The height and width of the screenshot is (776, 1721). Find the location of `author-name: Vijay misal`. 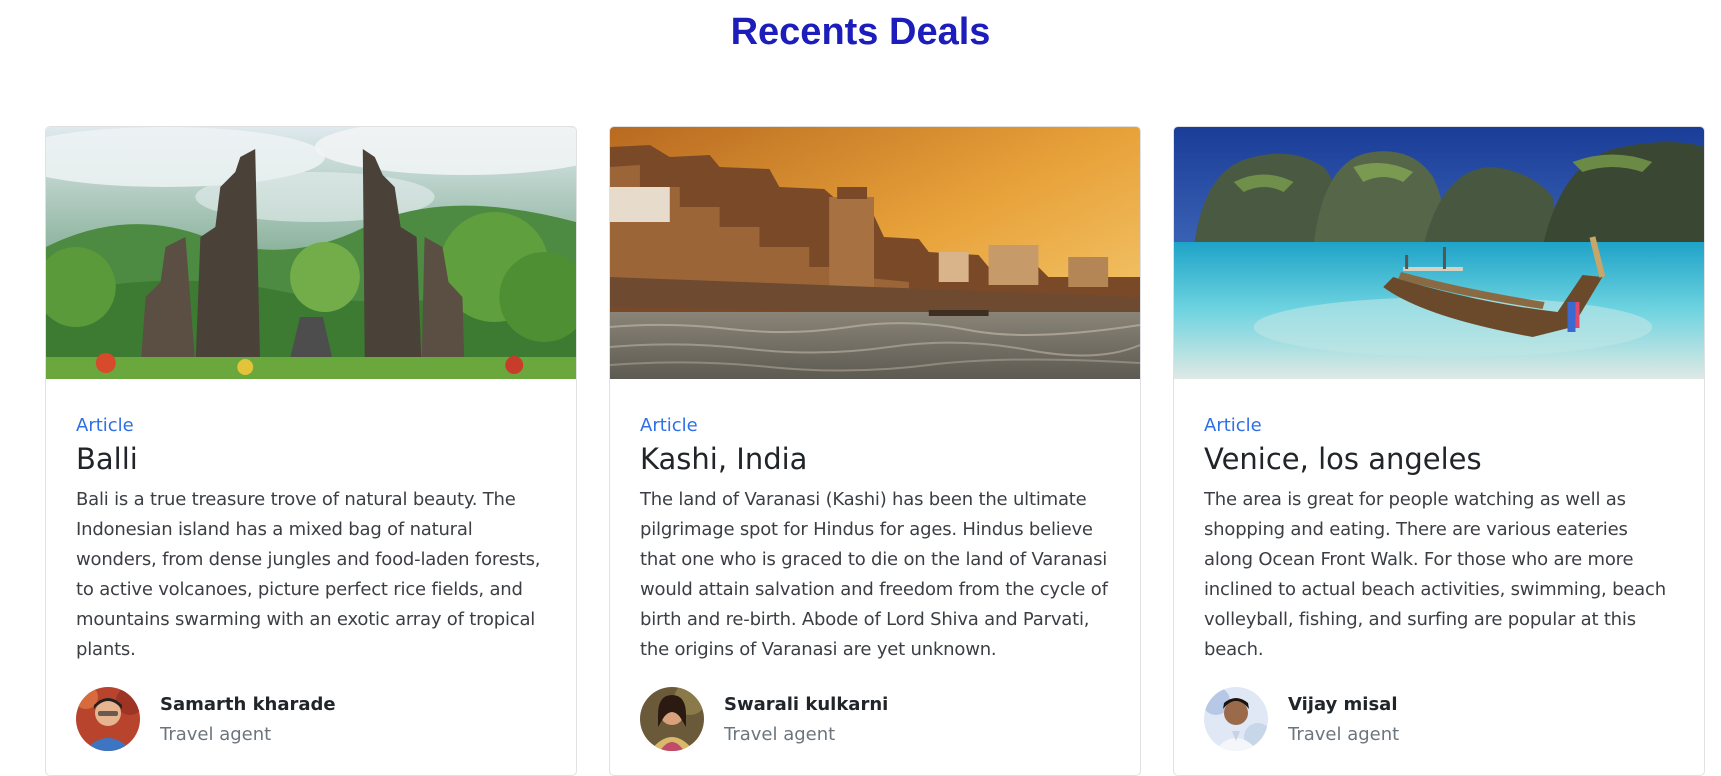

author-name: Vijay misal is located at coordinates (1343, 704).